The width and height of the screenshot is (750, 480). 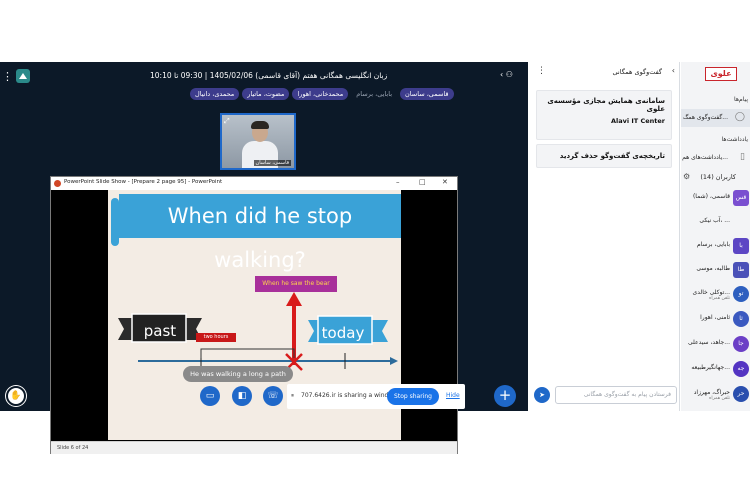 What do you see at coordinates (616, 395) in the screenshot?
I see `chat-input: فرستادن پیام به گفت‌وگوی همگانی` at bounding box center [616, 395].